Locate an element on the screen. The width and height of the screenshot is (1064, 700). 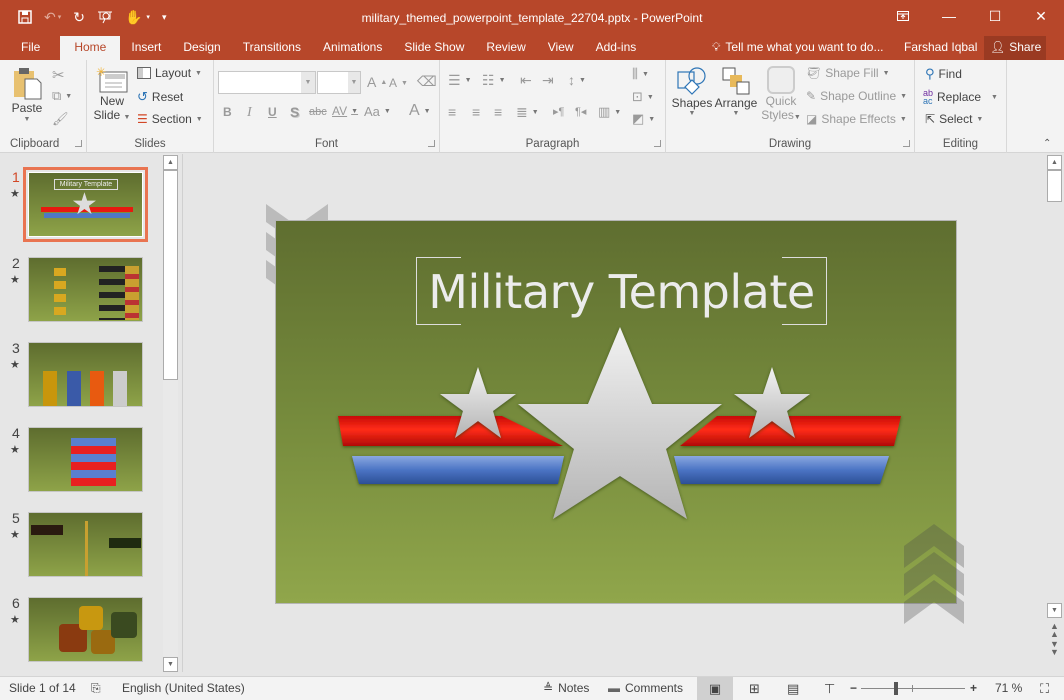
next-slide-button: ▼ ▼ is located at coordinates (1054, 648).